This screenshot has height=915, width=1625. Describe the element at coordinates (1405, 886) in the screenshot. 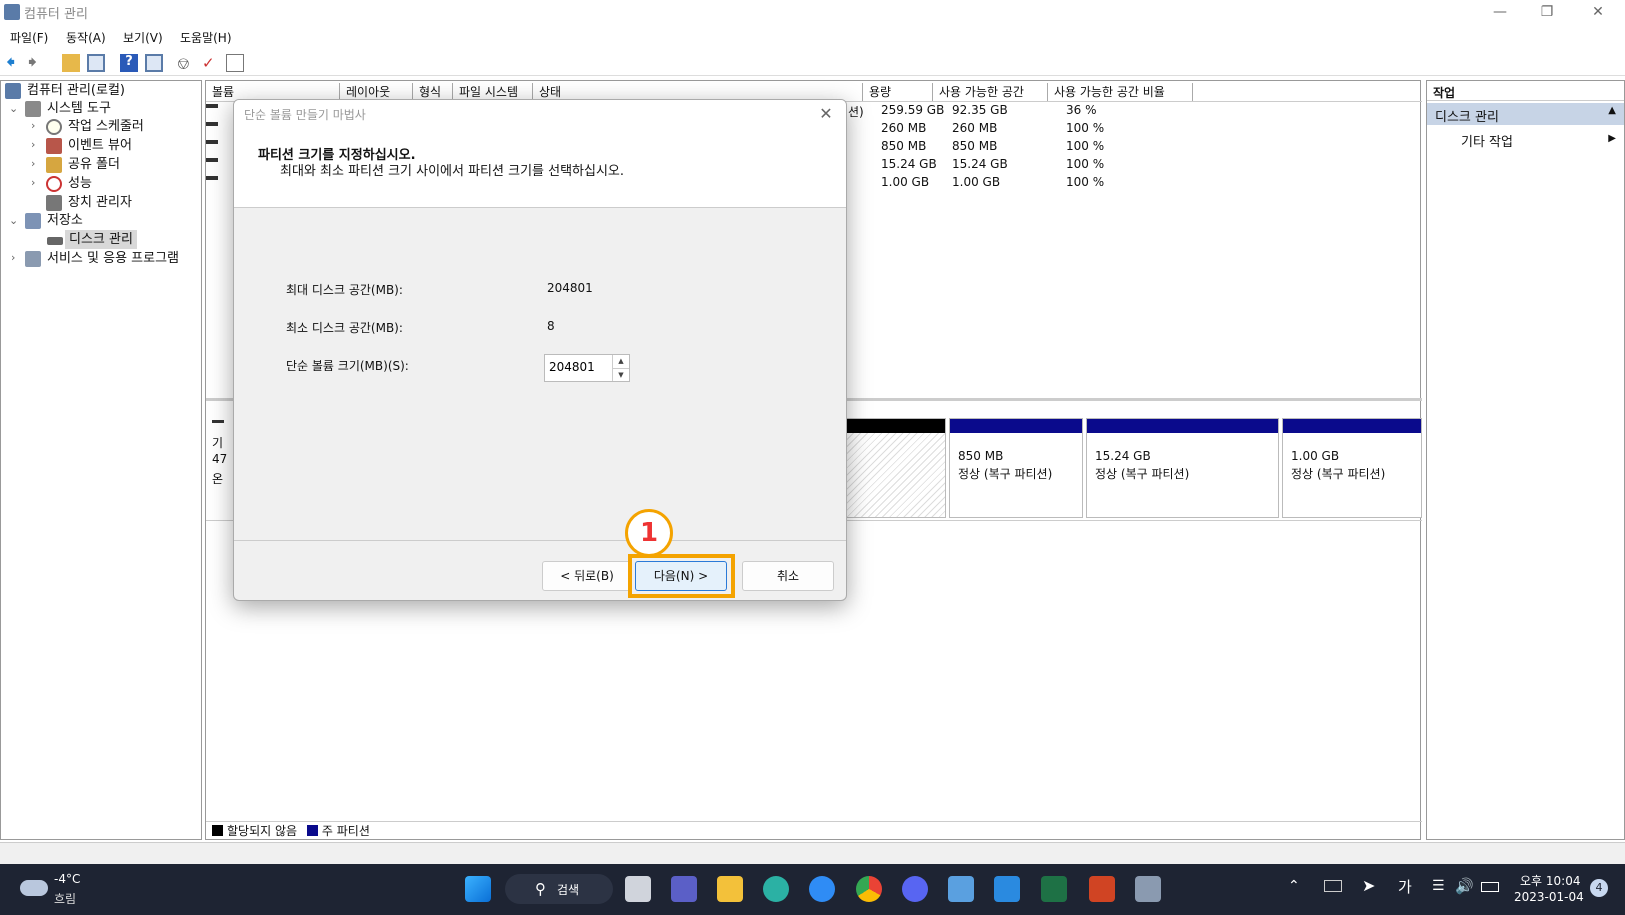

I see `ime-indicator: 가` at that location.